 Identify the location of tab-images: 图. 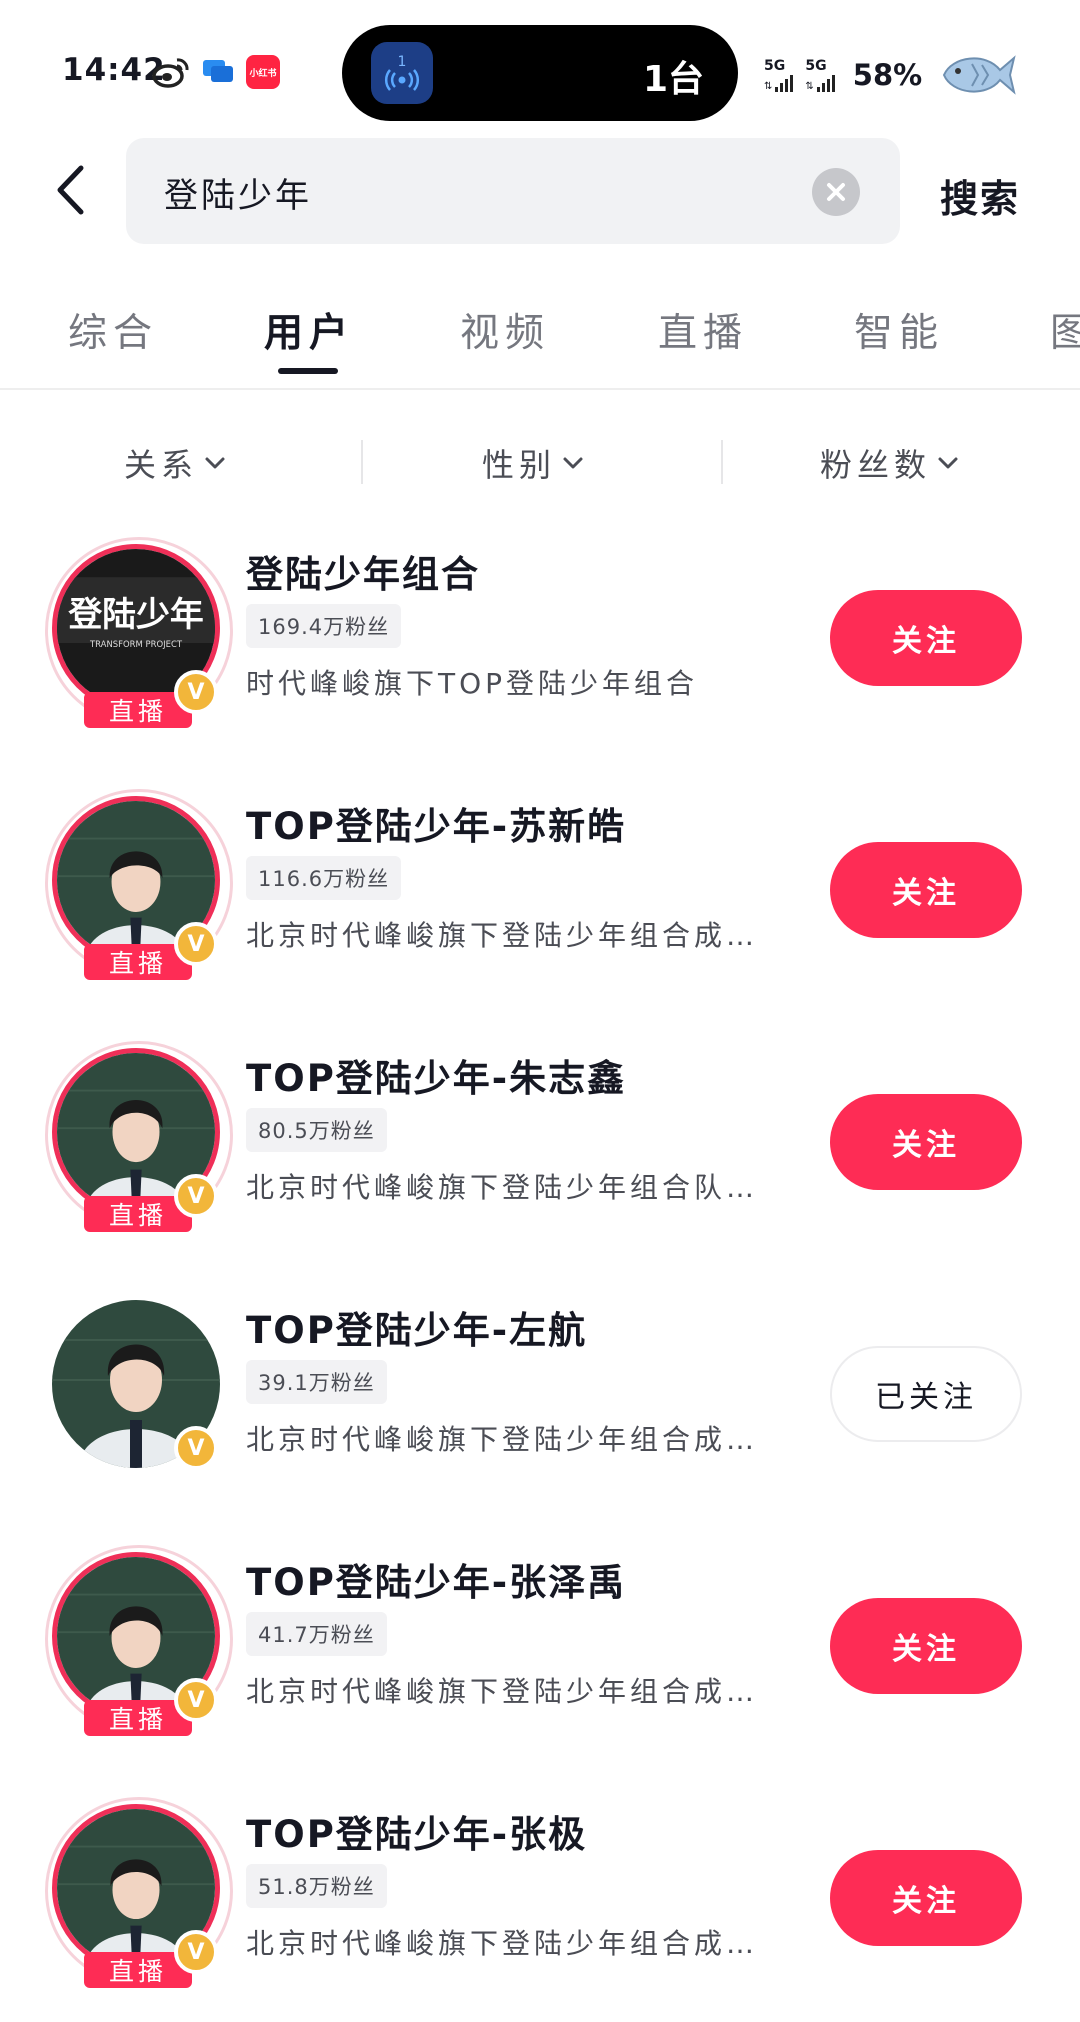
(1065, 330).